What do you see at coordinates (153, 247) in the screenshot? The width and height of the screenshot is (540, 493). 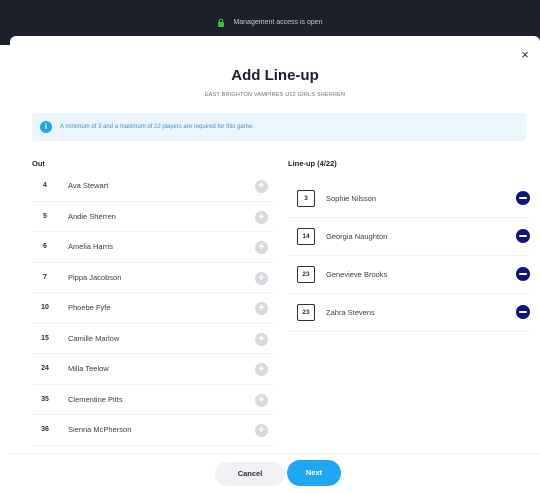 I see `out-player-row: 6 Amelia Harris +` at bounding box center [153, 247].